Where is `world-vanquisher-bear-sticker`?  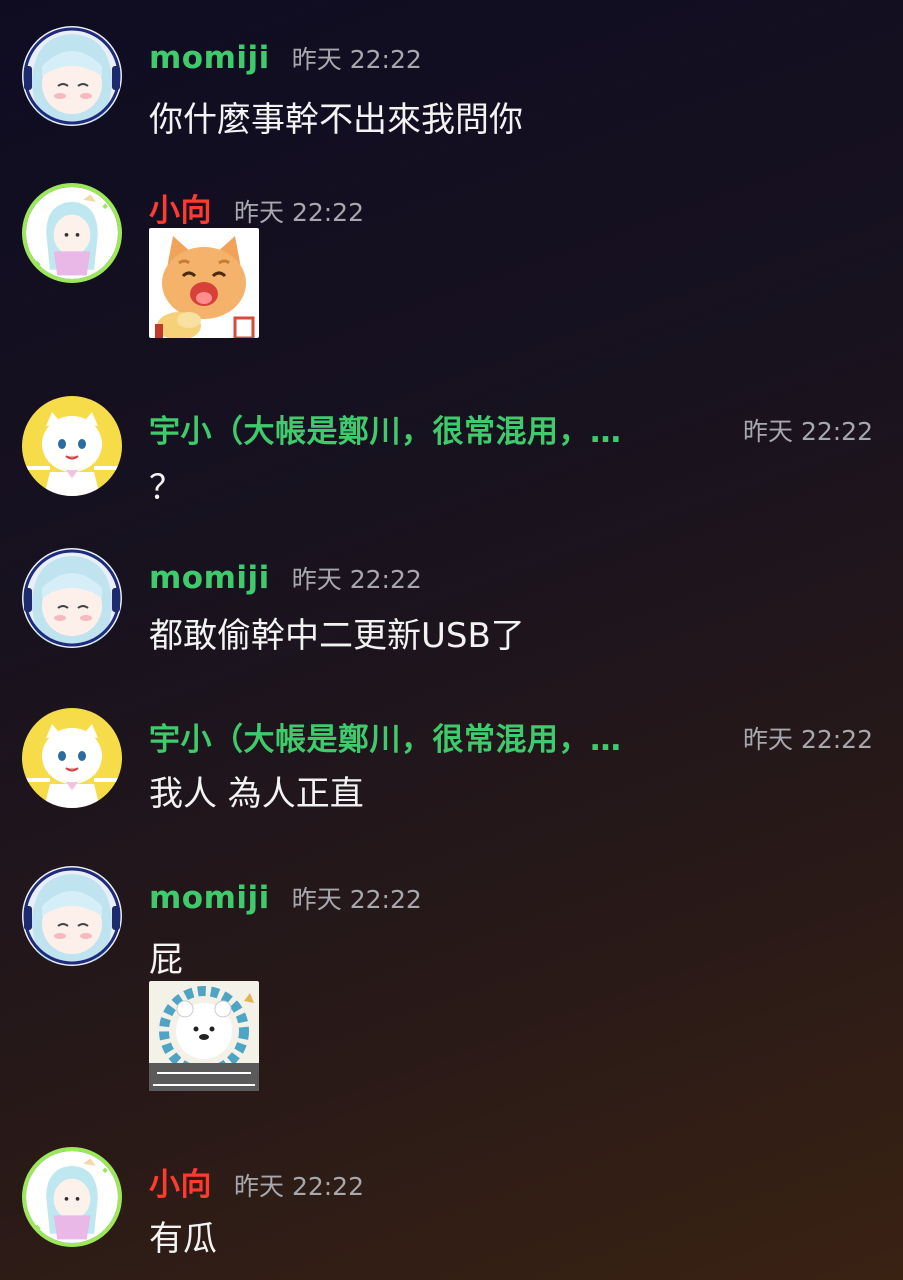 world-vanquisher-bear-sticker is located at coordinates (204, 1036).